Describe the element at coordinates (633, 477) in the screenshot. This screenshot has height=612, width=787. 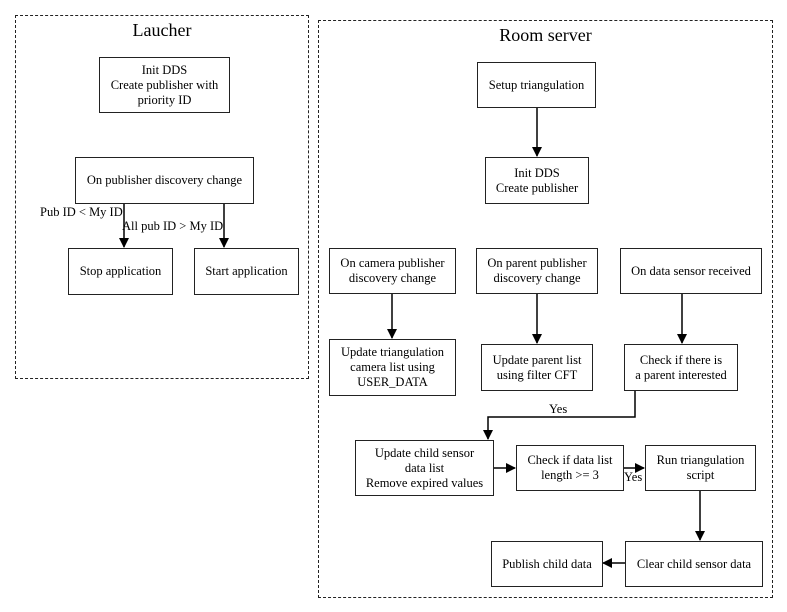
I see `edge-label-length-yes: Yes` at that location.